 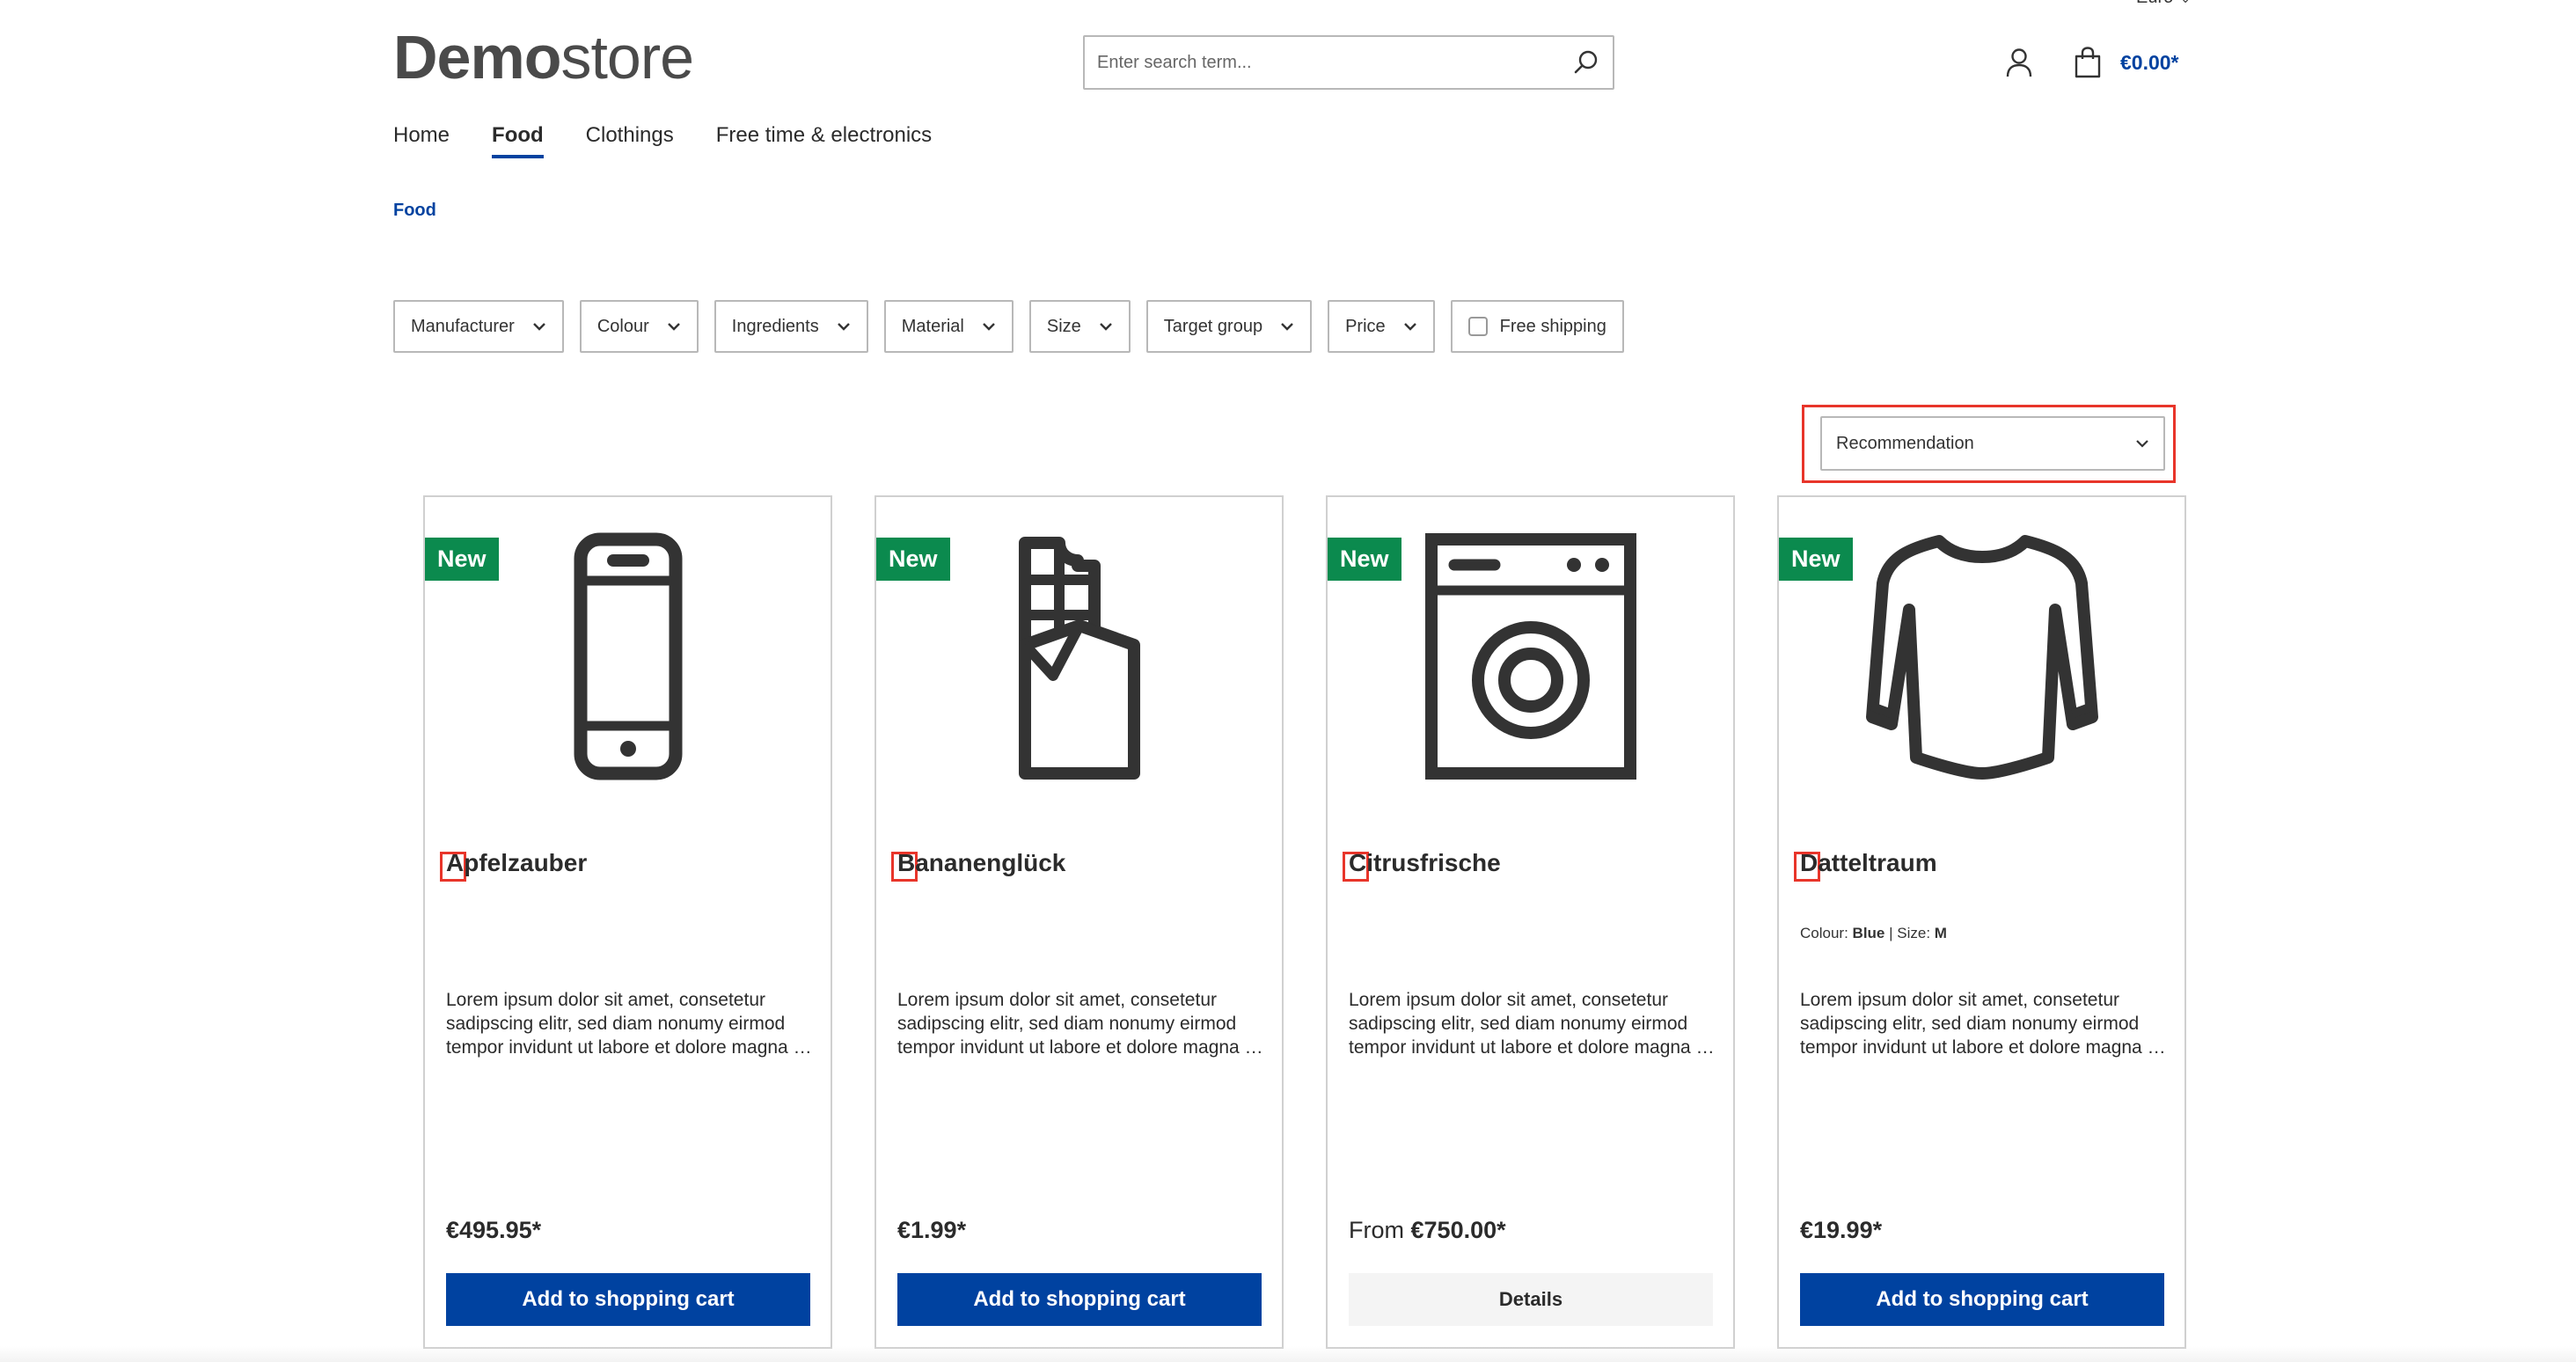 What do you see at coordinates (2149, 63) in the screenshot?
I see `cart-total: €0.00*` at bounding box center [2149, 63].